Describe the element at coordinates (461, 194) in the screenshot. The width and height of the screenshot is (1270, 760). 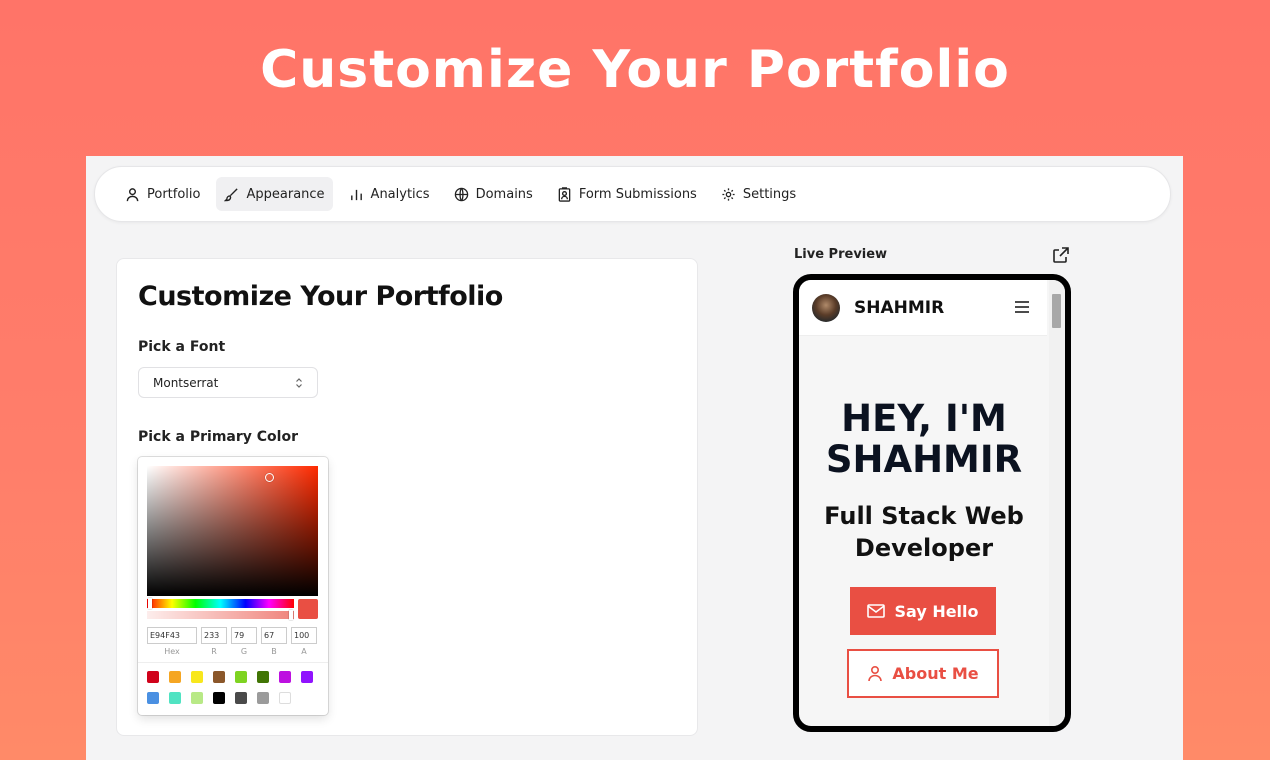
I see `globe-icon` at that location.